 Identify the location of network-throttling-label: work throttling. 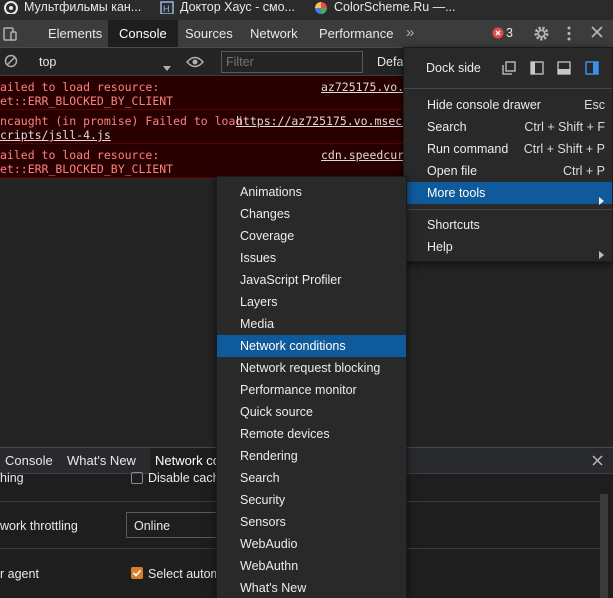
(39, 526).